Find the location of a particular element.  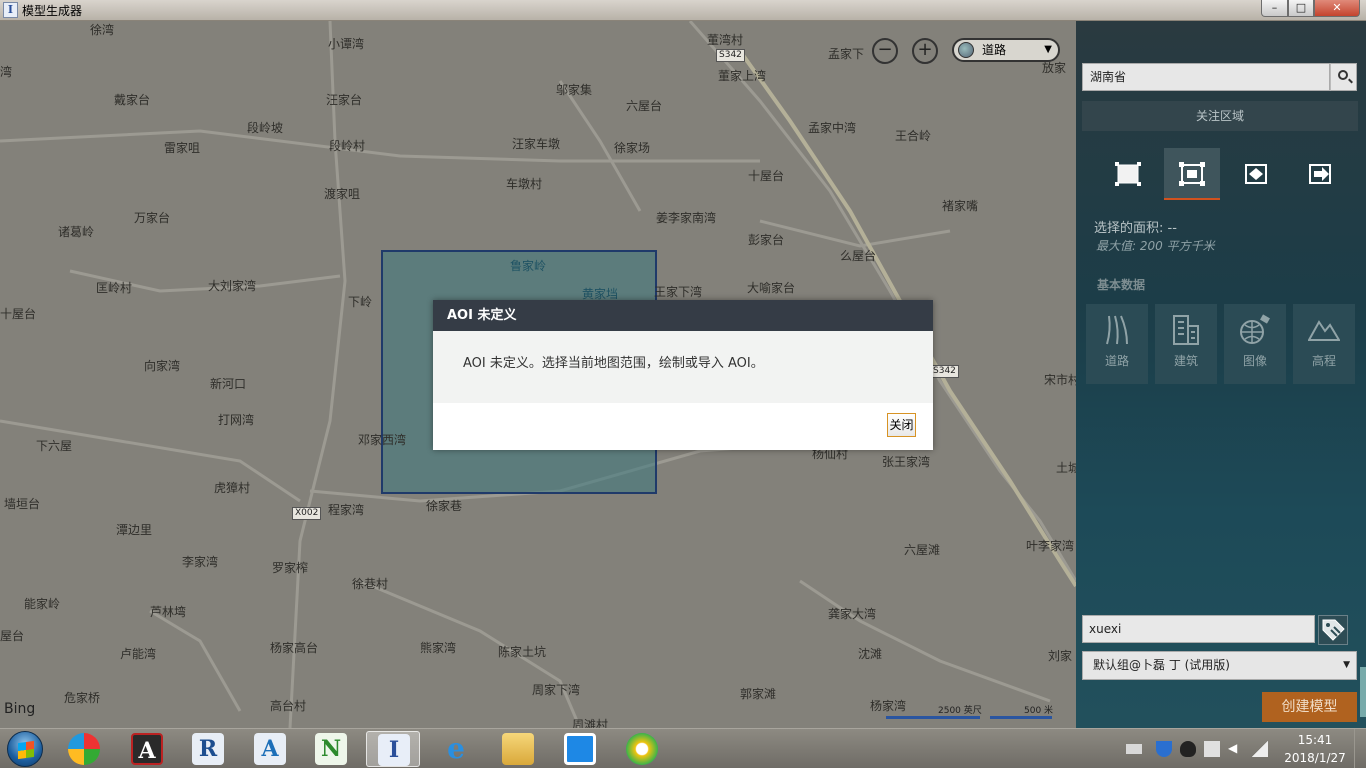

create-model-button: 创建模型 is located at coordinates (1309, 707).